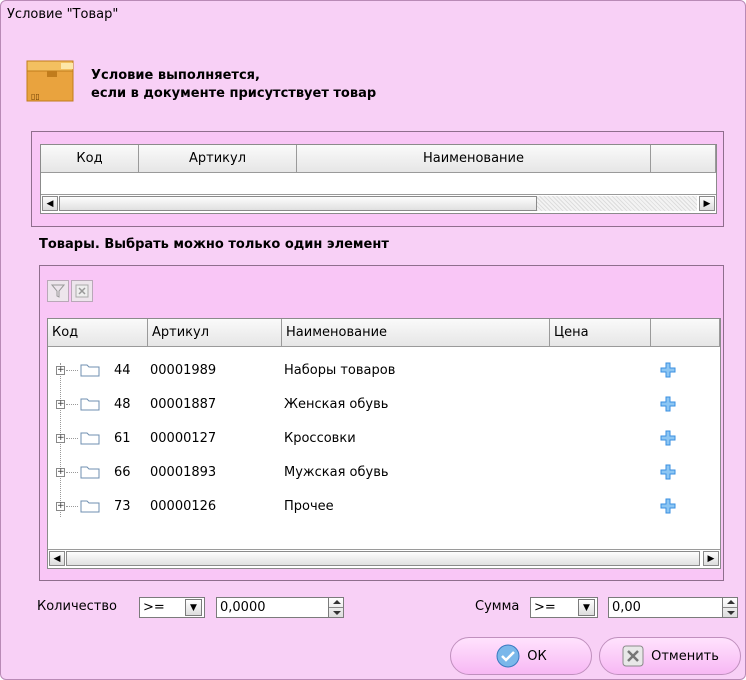  I want to click on check-icon, so click(508, 656).